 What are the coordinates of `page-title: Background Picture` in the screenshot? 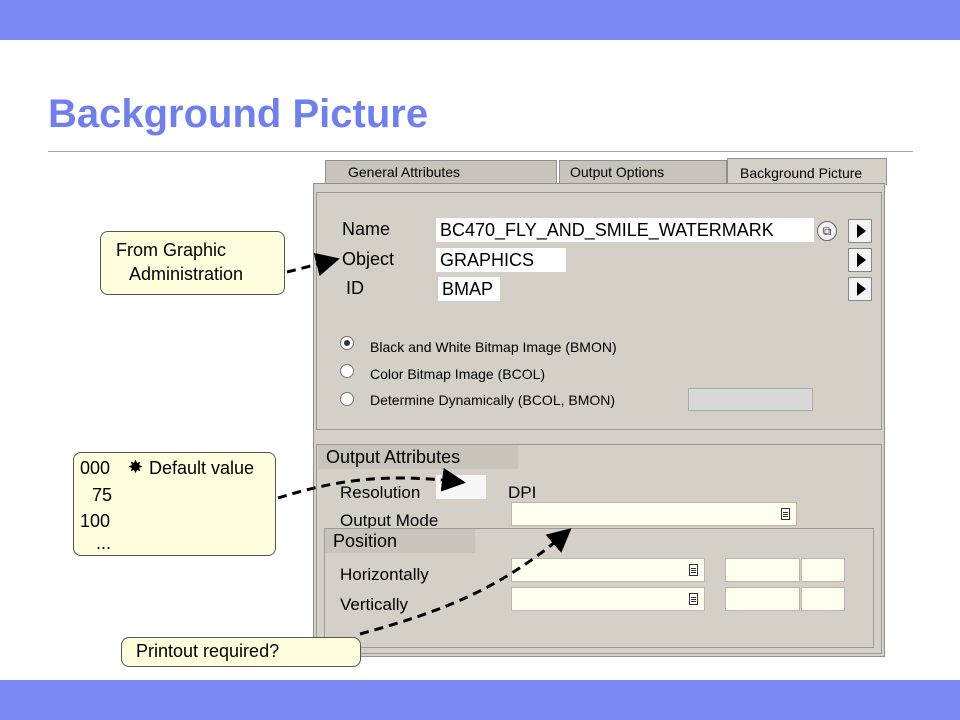 It's located at (238, 114).